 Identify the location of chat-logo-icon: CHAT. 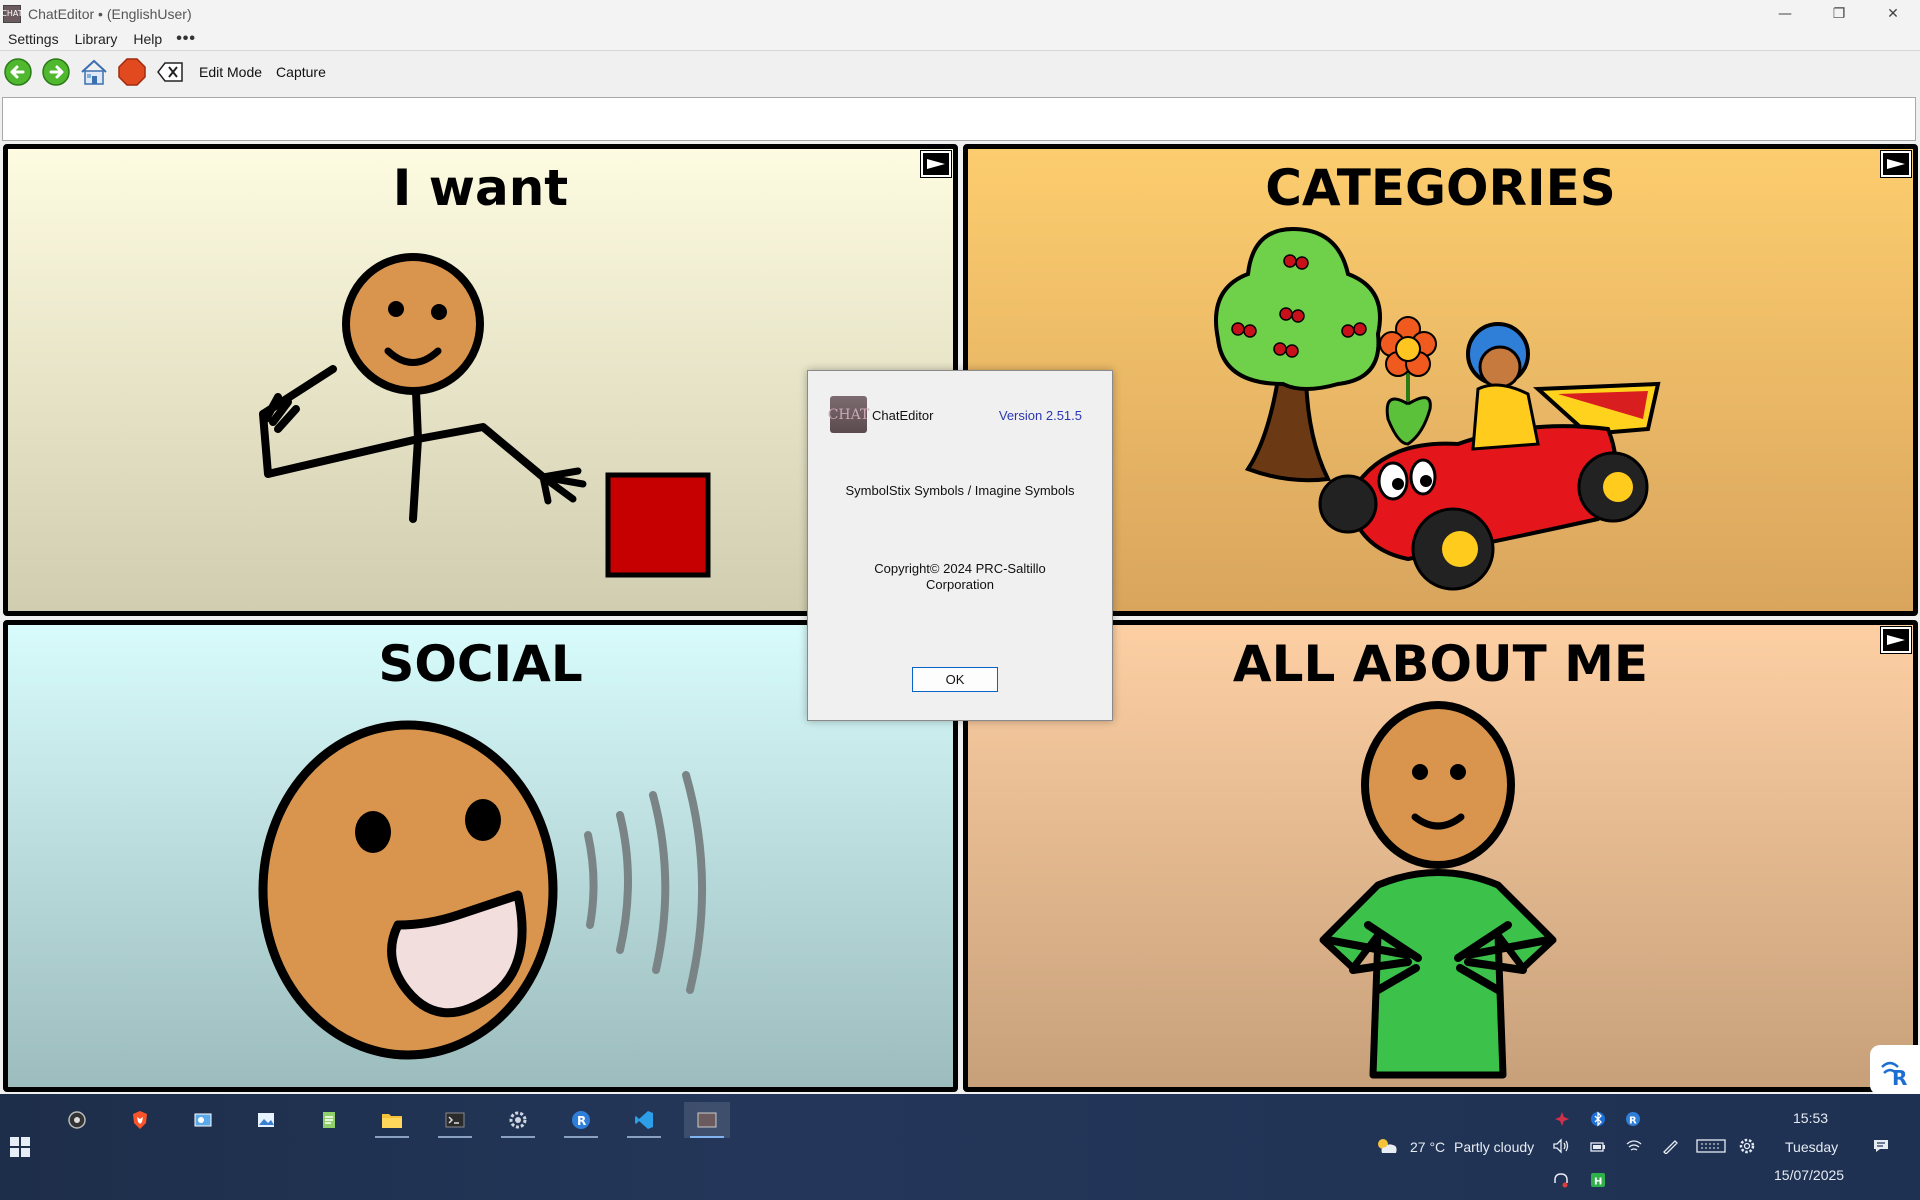
(848, 414).